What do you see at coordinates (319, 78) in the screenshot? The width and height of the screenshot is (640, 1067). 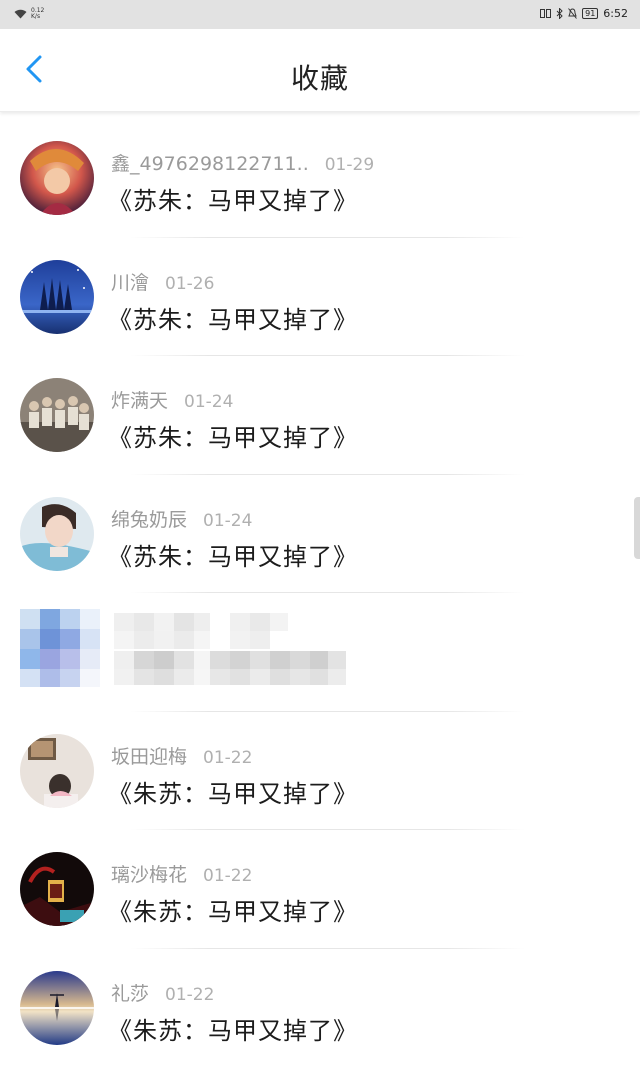 I see `page-title: 收藏` at bounding box center [319, 78].